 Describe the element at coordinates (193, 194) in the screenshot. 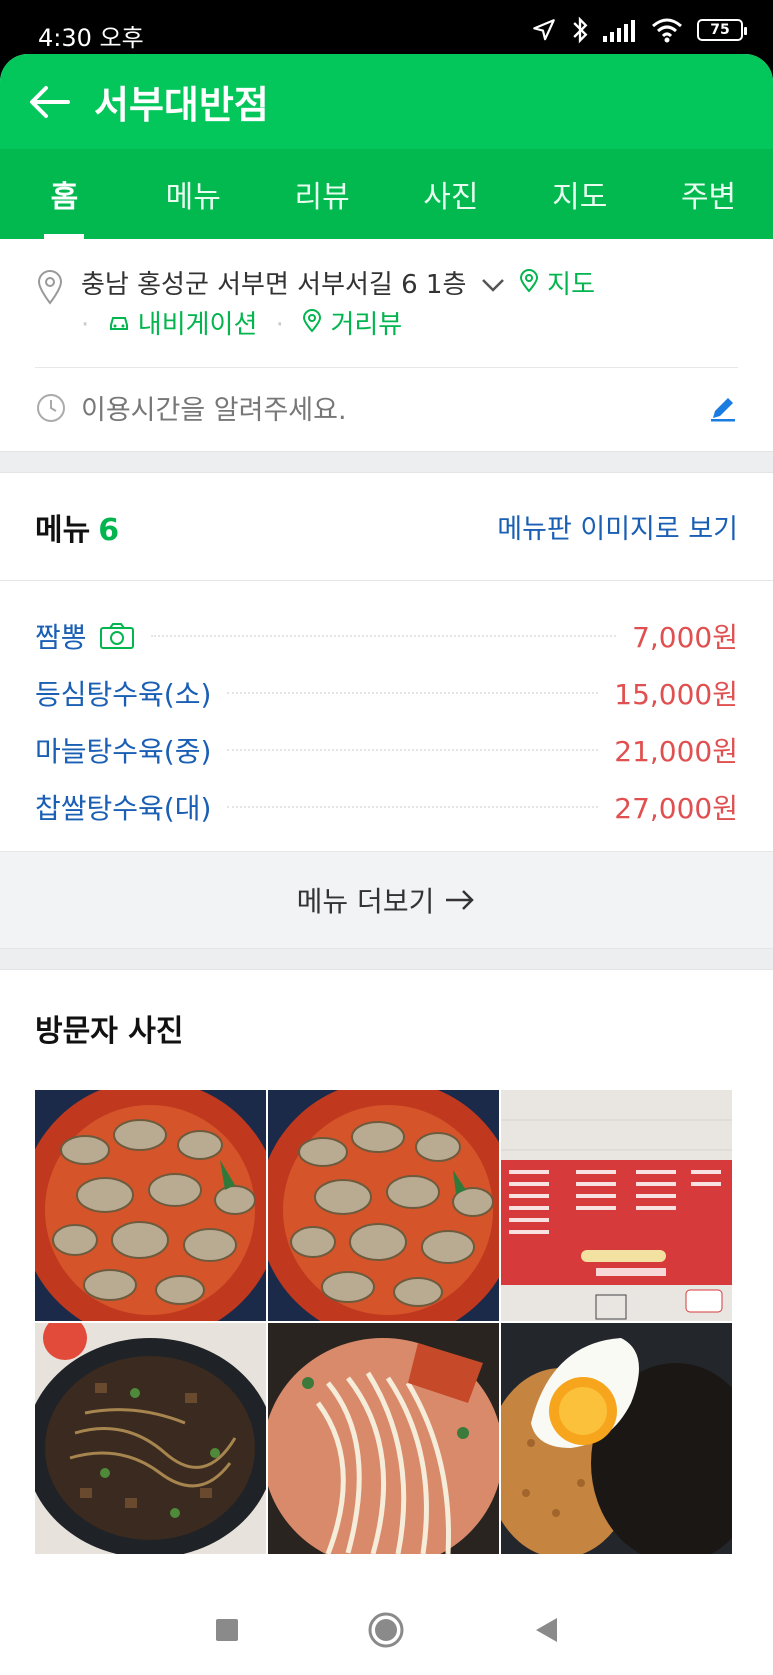

I see `tab-menu: 메뉴` at that location.